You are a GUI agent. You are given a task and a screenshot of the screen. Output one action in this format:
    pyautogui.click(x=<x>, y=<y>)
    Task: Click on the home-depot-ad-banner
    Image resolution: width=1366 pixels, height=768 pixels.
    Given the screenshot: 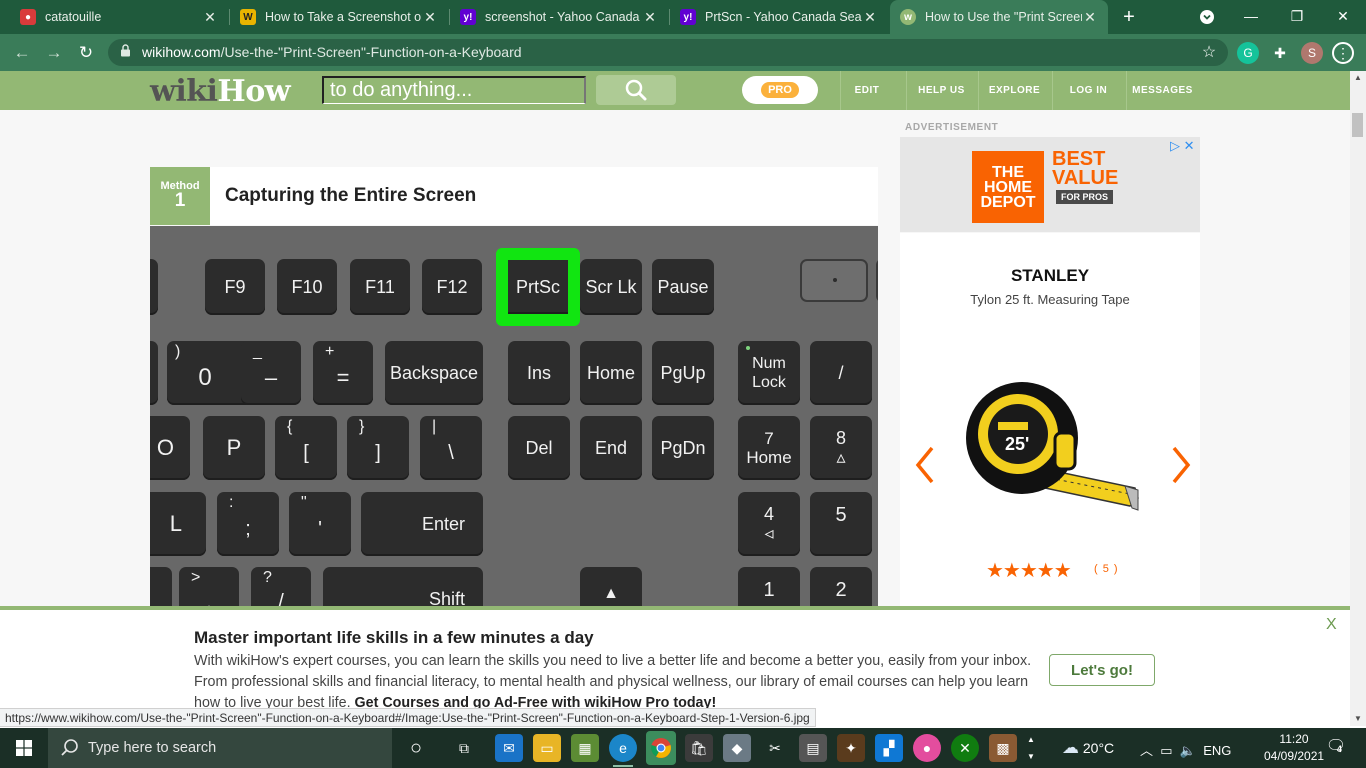 What is the action you would take?
    pyautogui.click(x=1050, y=184)
    